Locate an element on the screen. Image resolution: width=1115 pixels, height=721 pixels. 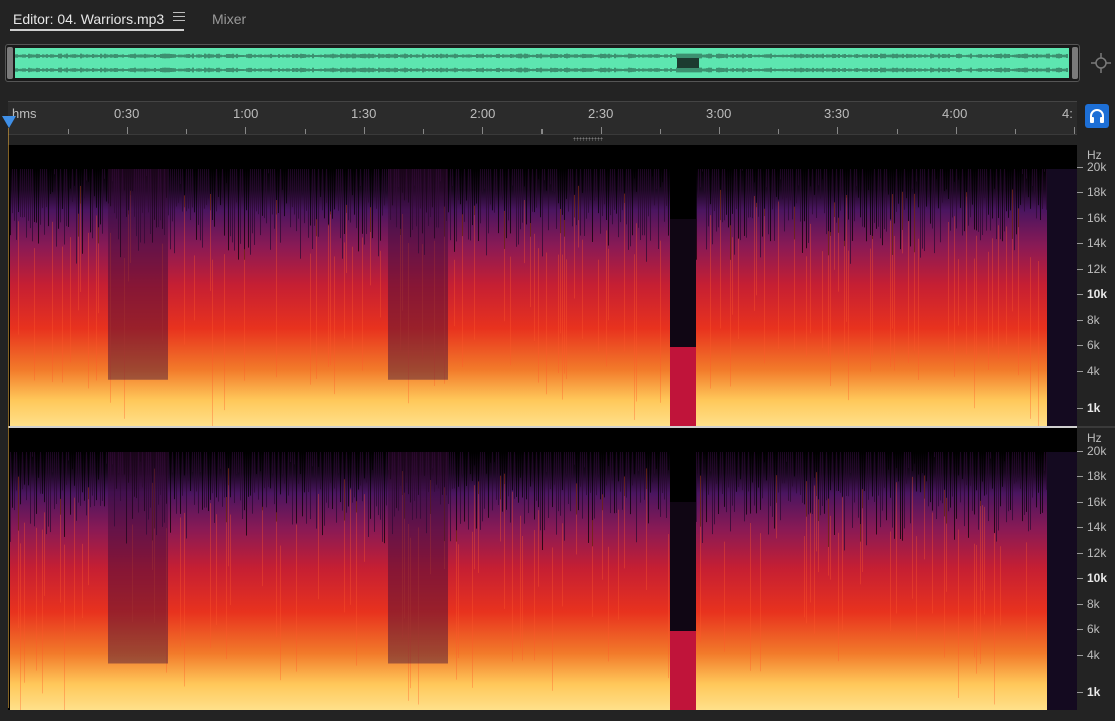
ruler-time-label: 0:30 is located at coordinates (127, 113).